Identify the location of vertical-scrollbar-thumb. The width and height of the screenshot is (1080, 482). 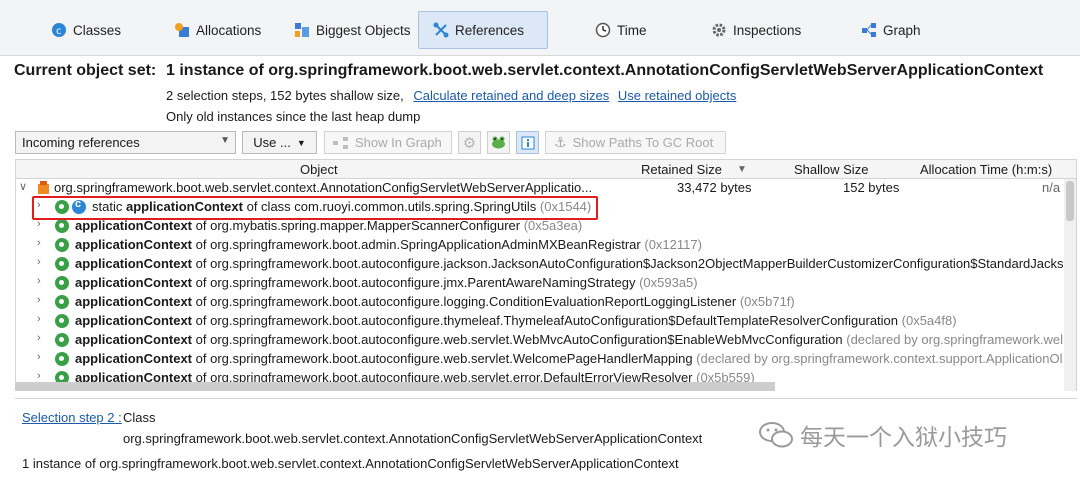
(1070, 201).